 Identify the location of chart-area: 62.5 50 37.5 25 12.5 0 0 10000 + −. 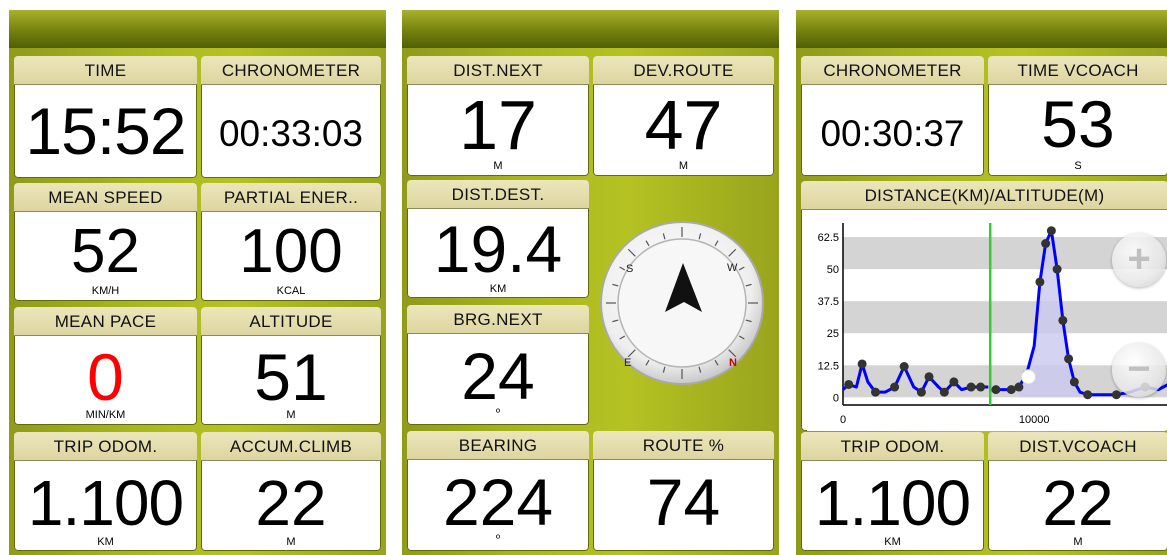
(987, 323).